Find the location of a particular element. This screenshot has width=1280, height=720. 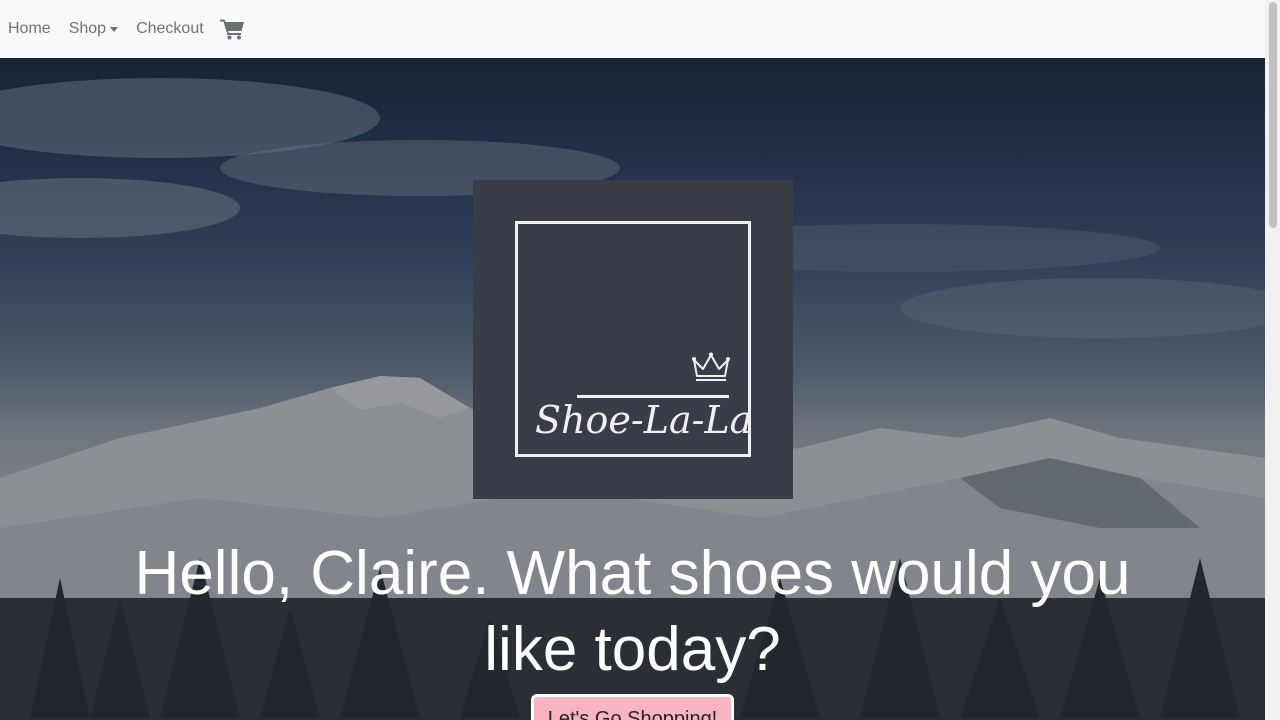

lets-go-shopping-button: Let's Go Shopping! is located at coordinates (632, 707).